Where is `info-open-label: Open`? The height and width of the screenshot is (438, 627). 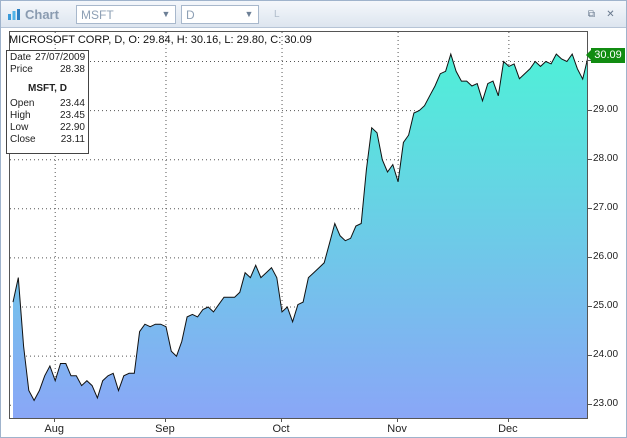
info-open-label: Open is located at coordinates (22, 103).